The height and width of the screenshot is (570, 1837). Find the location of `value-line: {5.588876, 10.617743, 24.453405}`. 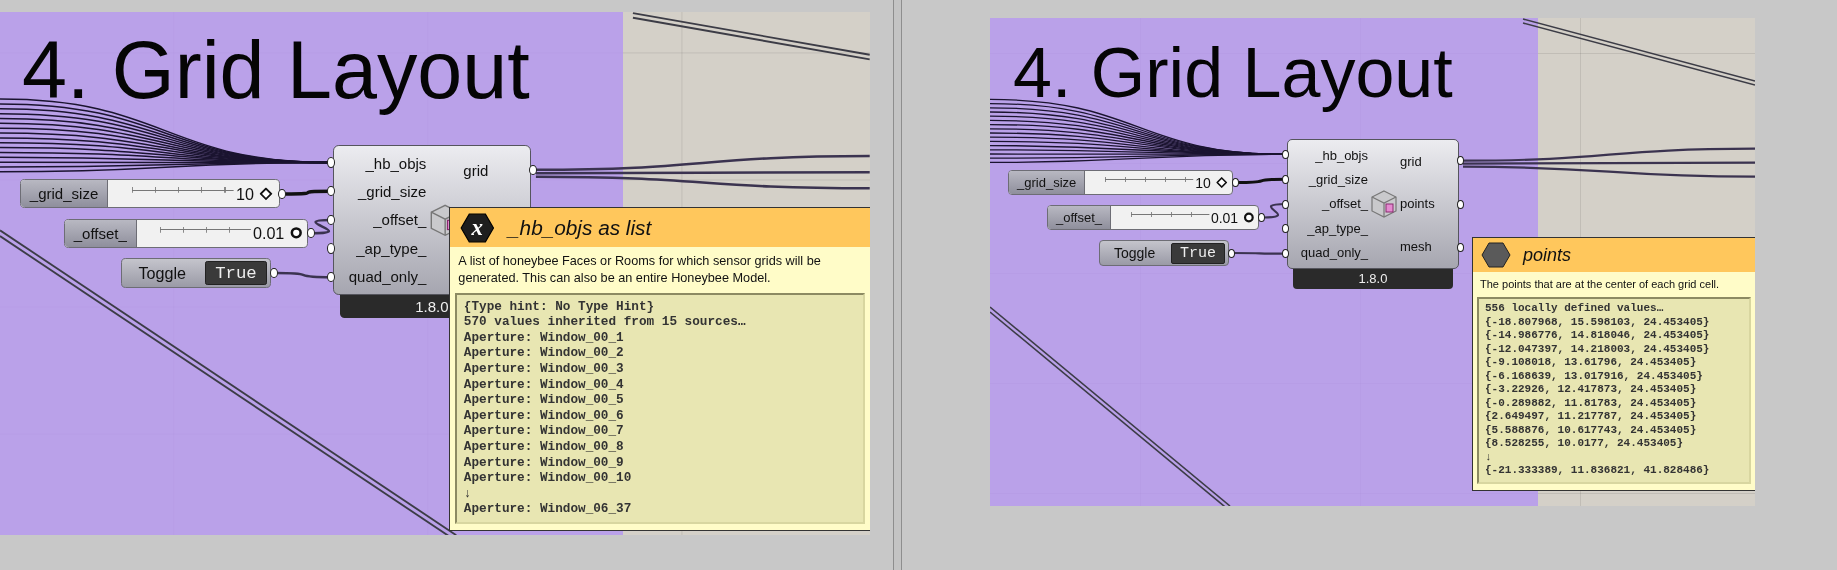

value-line: {5.588876, 10.617743, 24.453405} is located at coordinates (1591, 430).